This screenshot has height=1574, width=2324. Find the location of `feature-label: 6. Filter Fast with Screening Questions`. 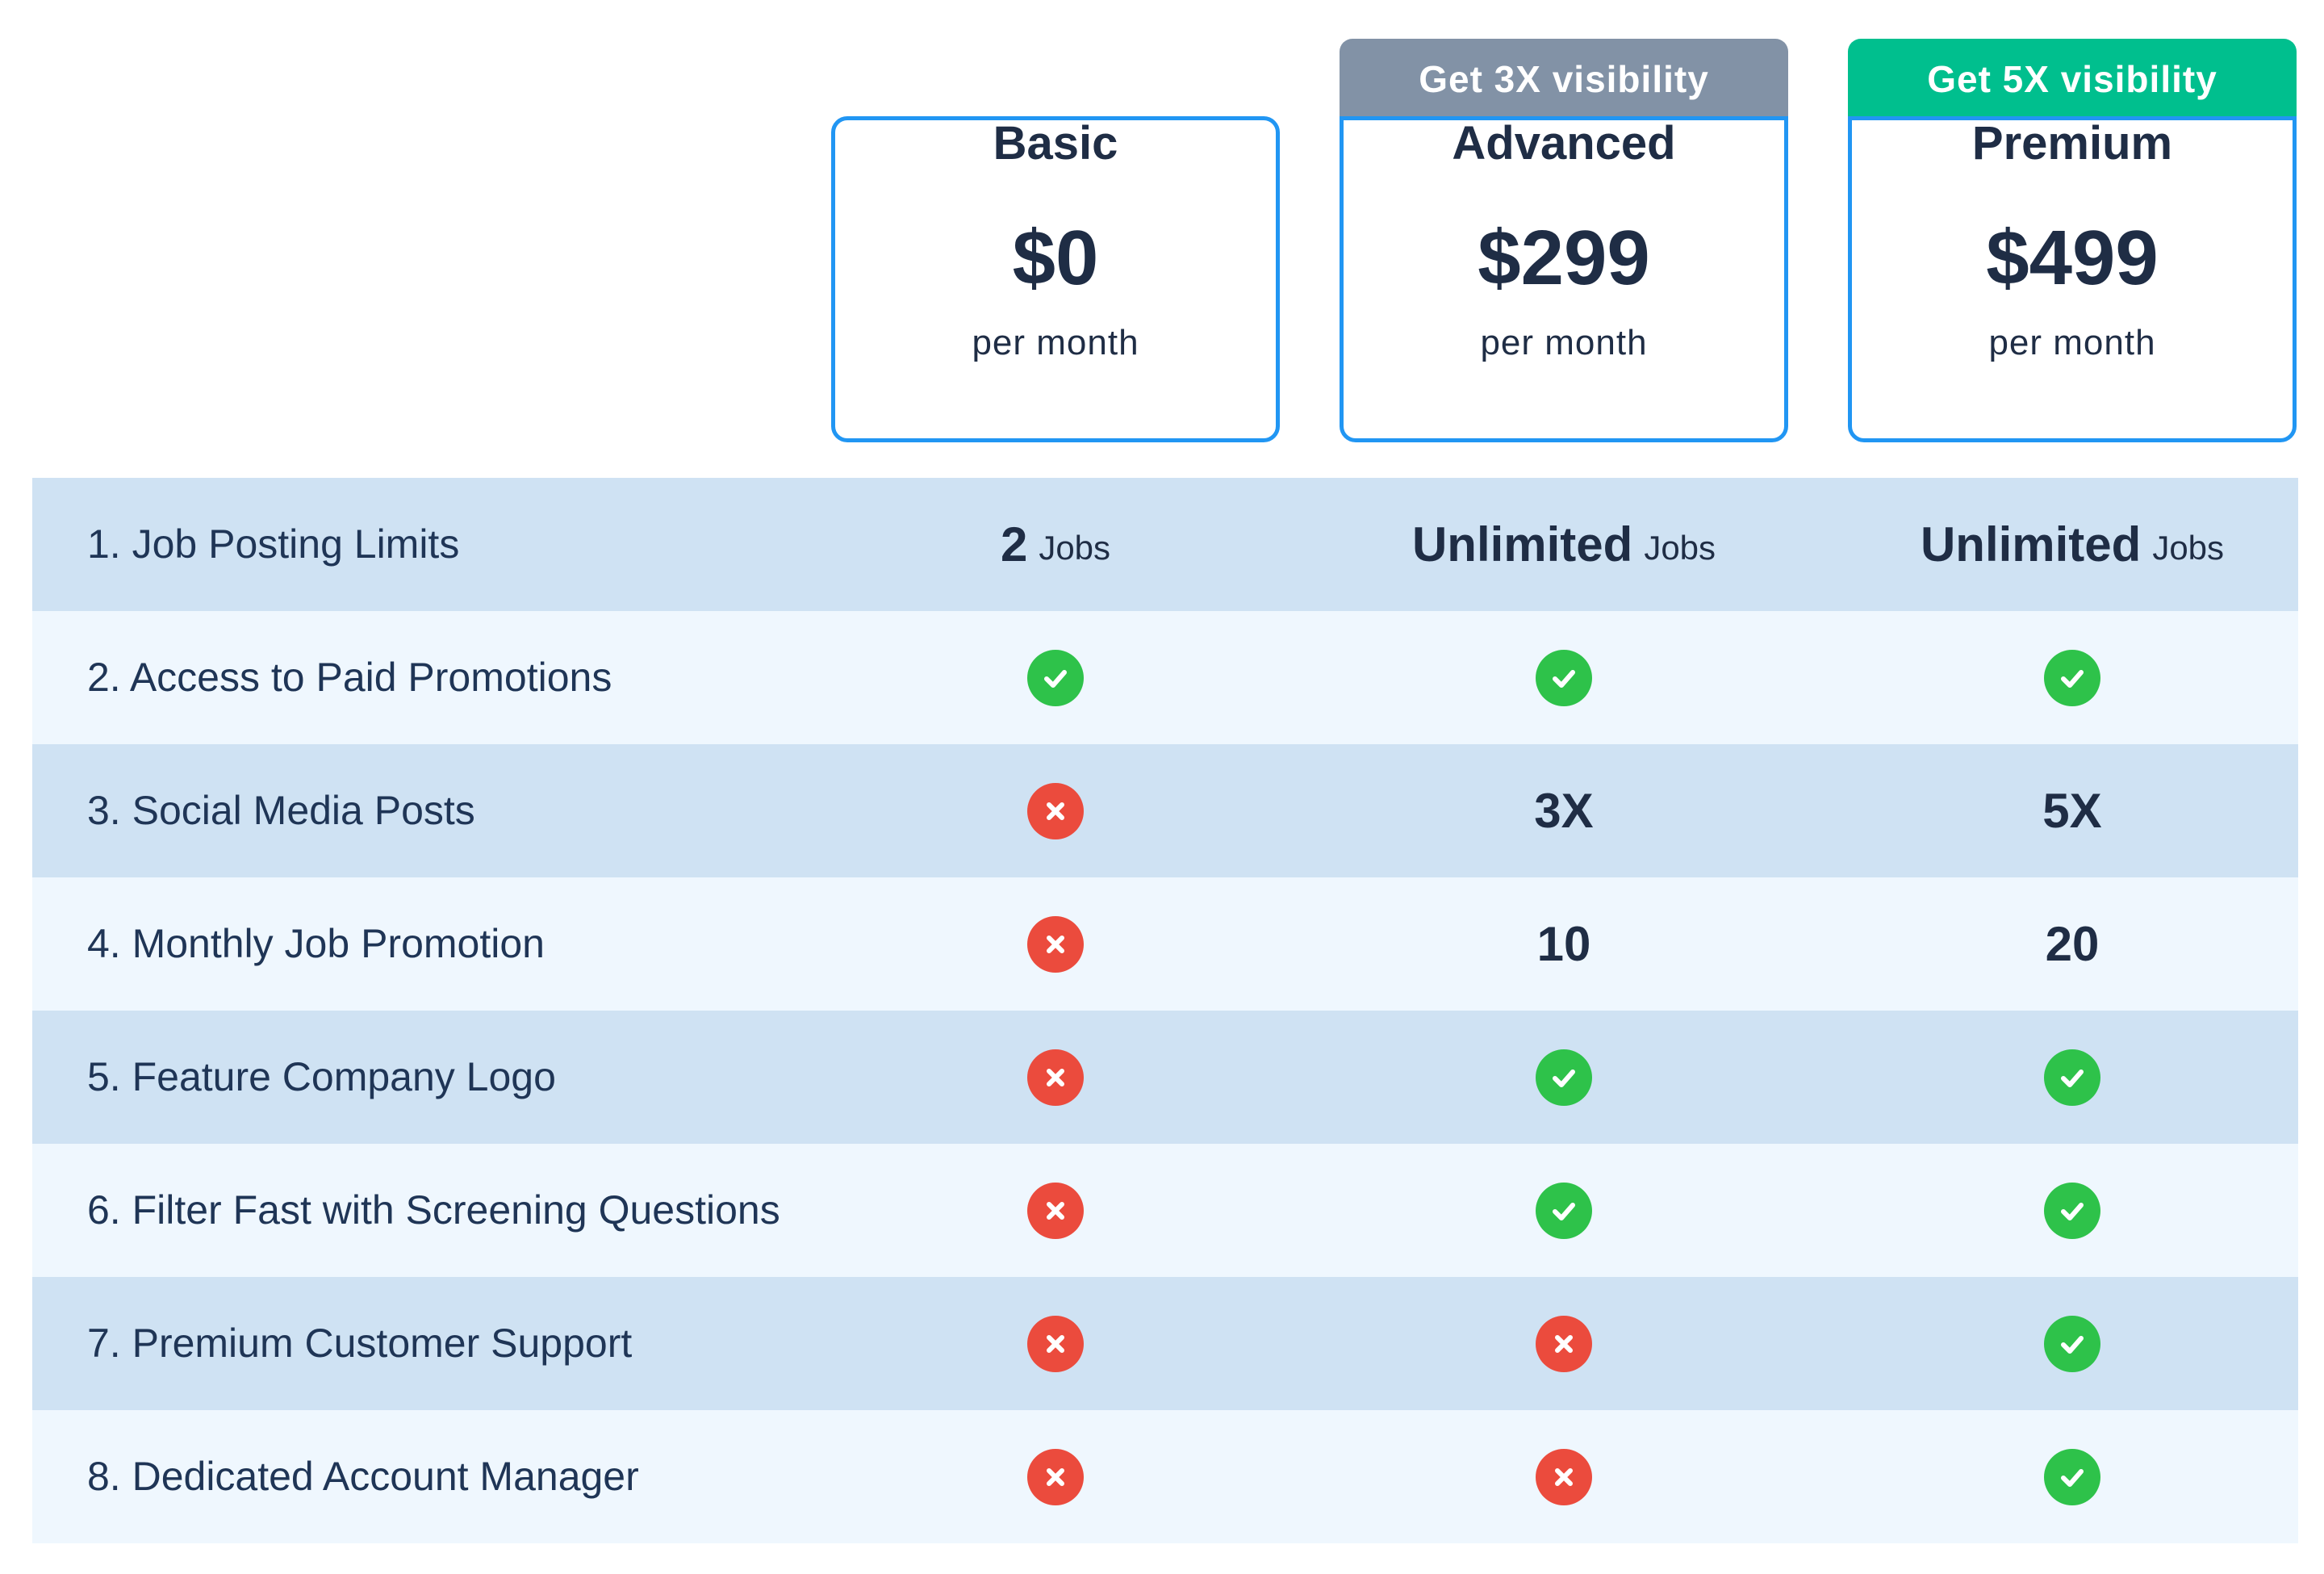

feature-label: 6. Filter Fast with Screening Questions is located at coordinates (434, 1210).